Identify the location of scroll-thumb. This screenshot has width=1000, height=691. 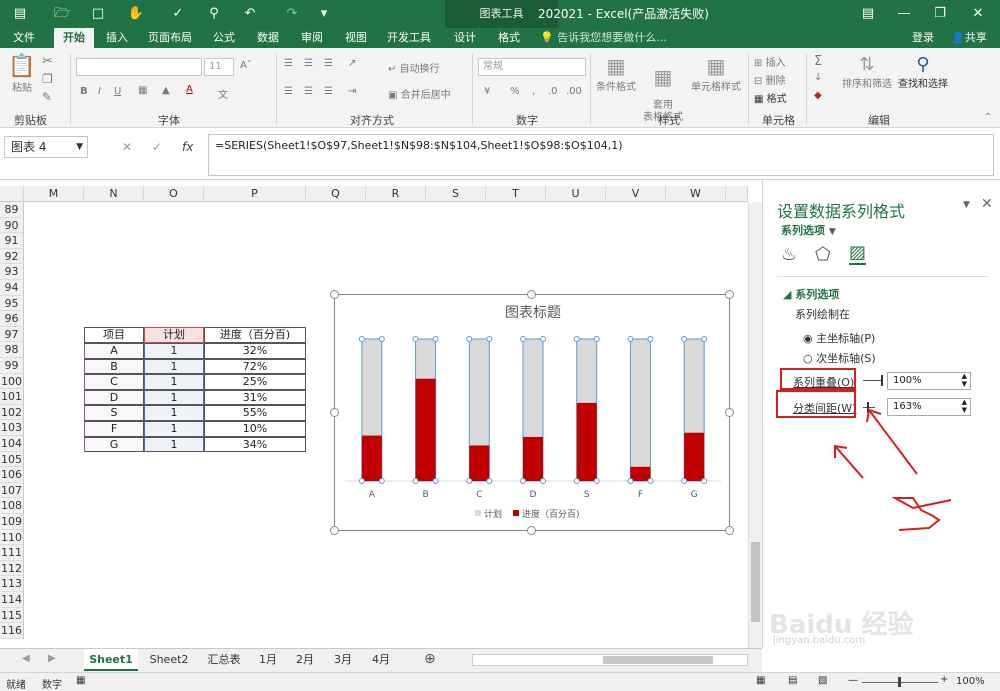
(755, 582).